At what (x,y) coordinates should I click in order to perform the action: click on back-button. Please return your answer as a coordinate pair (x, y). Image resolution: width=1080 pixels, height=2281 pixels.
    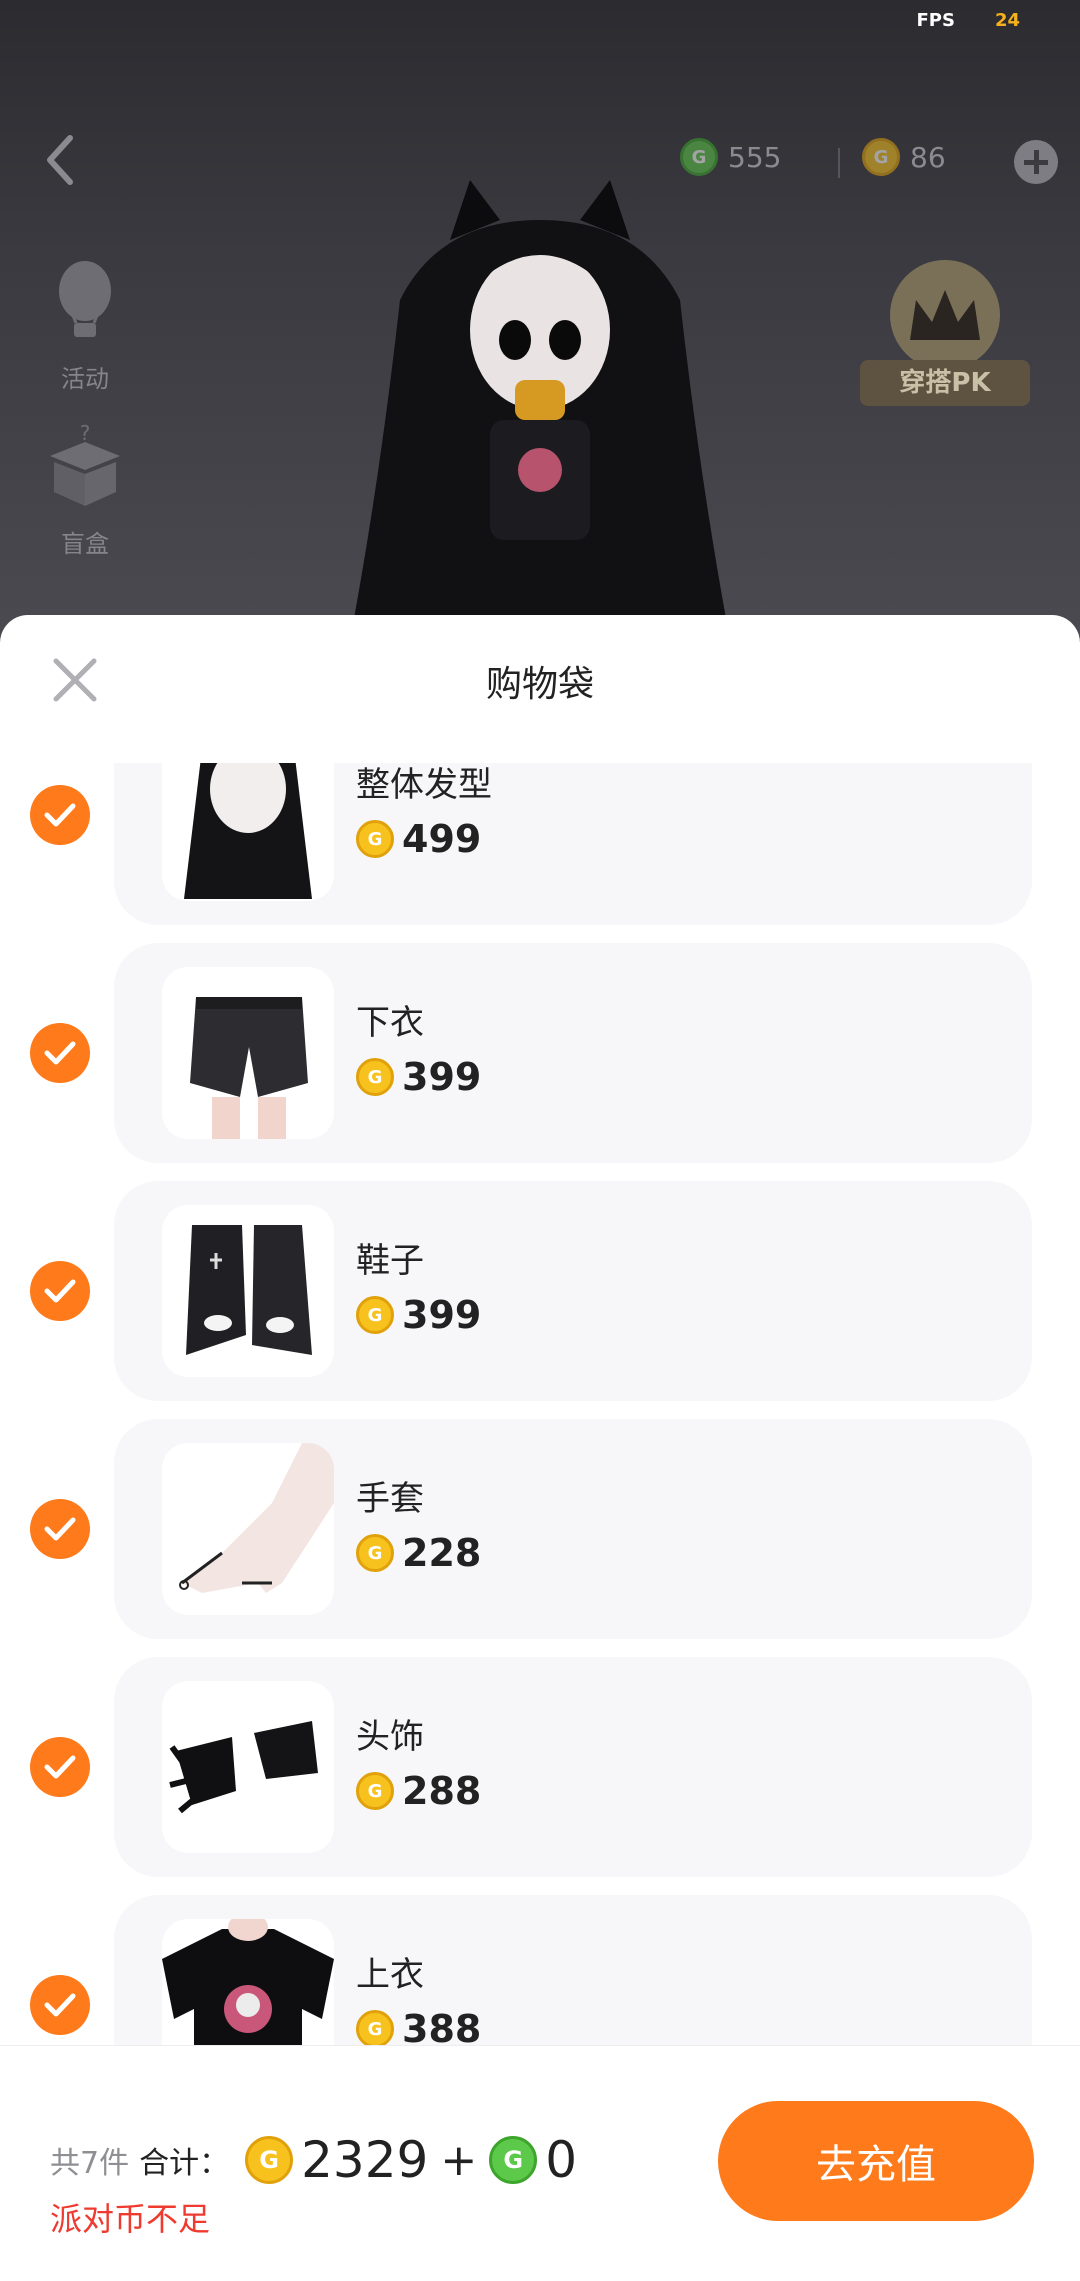
    Looking at the image, I should click on (60, 160).